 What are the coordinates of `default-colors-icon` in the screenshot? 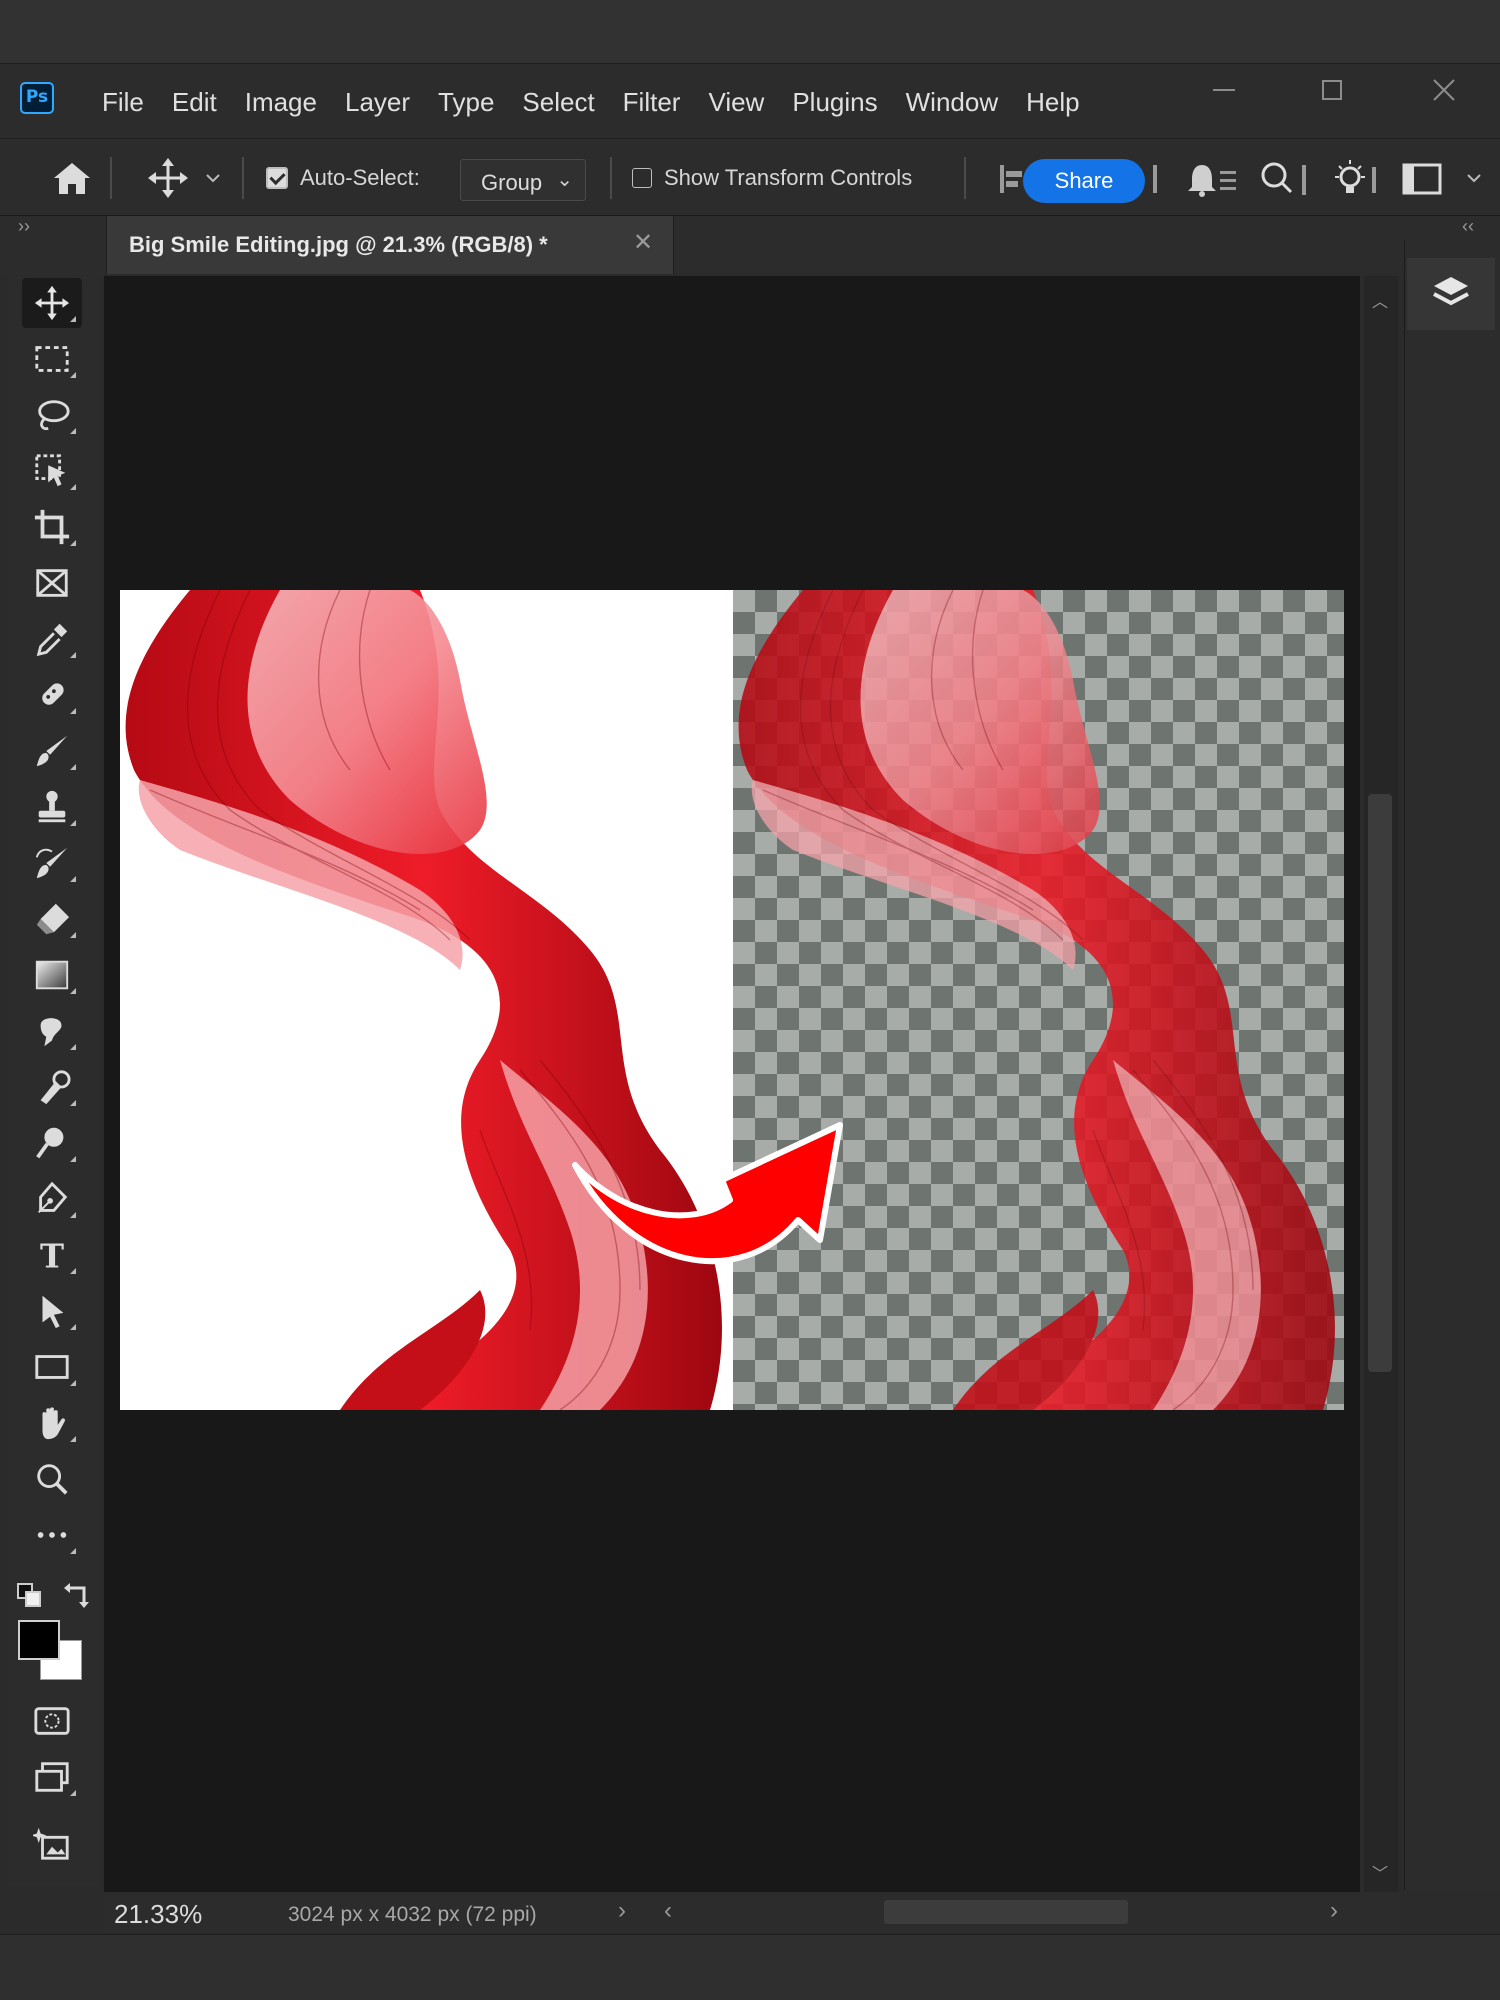 It's located at (30, 1598).